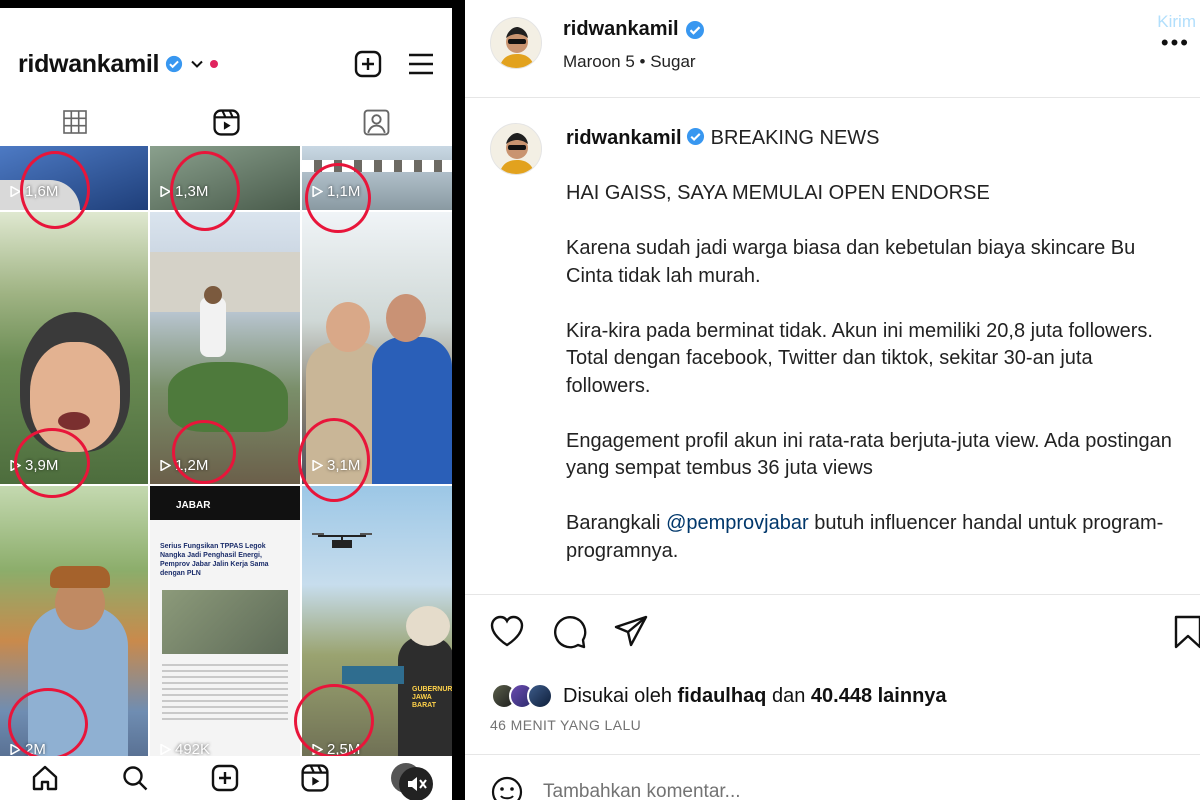  What do you see at coordinates (225, 348) in the screenshot?
I see `reel-thumbnail: 1,2M` at bounding box center [225, 348].